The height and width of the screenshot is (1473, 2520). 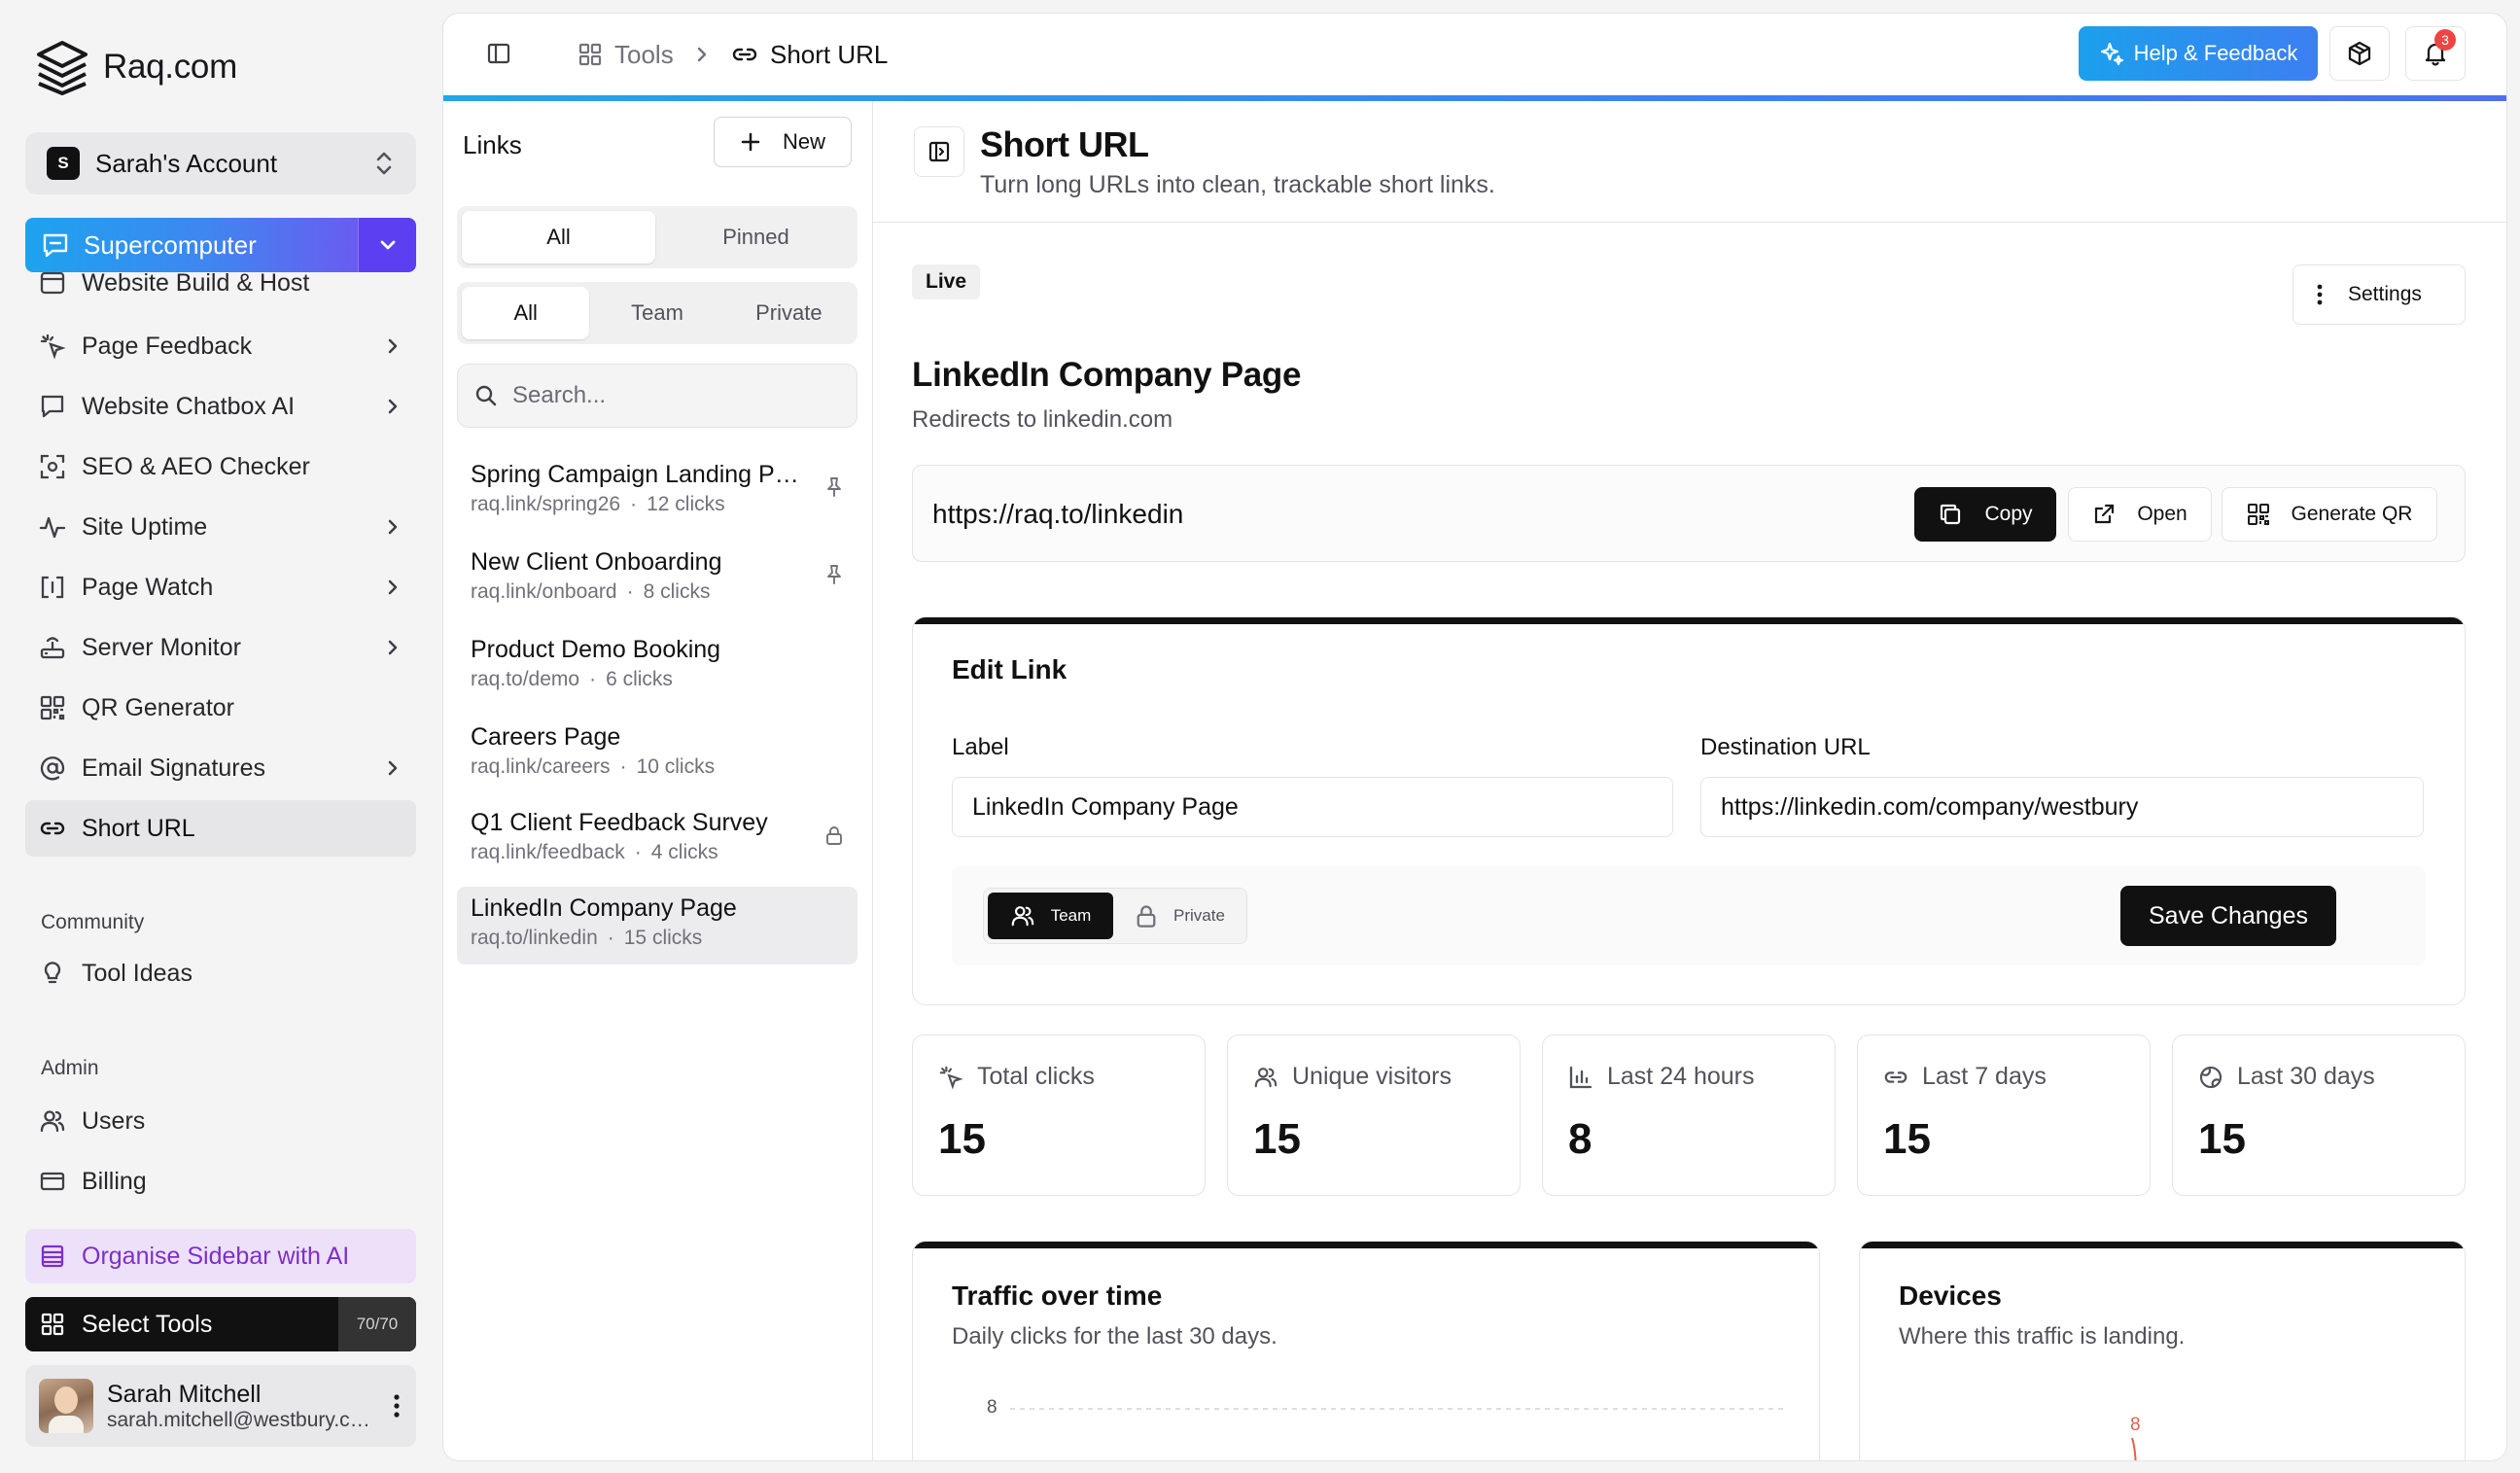 I want to click on supercomputer-main: Supercomputer, so click(x=191, y=245).